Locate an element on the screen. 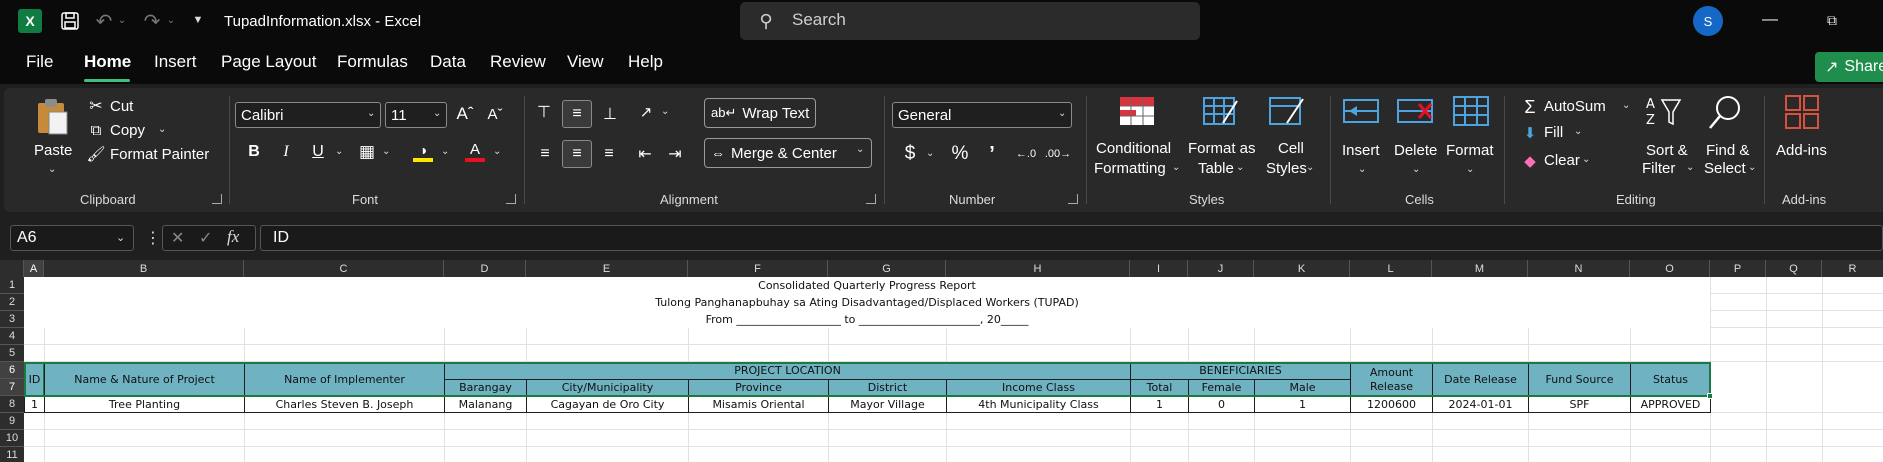 This screenshot has width=1883, height=462. header-barangay: Barangay is located at coordinates (485, 388).